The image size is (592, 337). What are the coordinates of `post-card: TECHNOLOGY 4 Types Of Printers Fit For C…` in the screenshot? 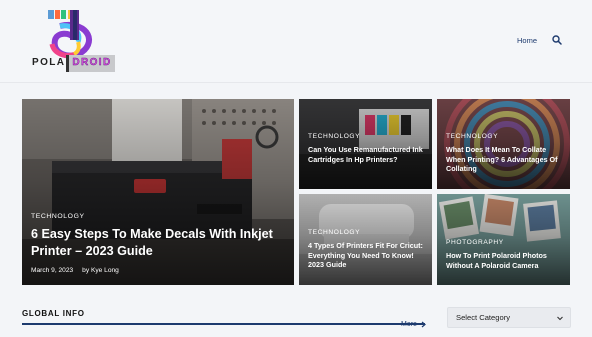 It's located at (365, 239).